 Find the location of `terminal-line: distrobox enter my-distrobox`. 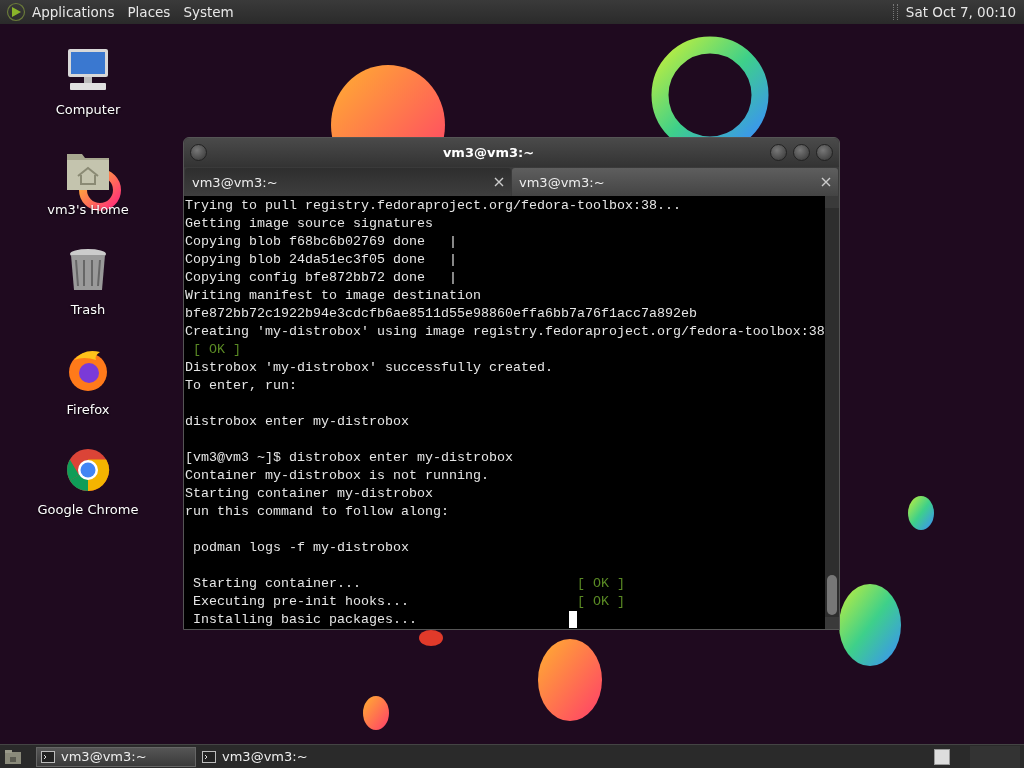

terminal-line: distrobox enter my-distrobox is located at coordinates (297, 422).